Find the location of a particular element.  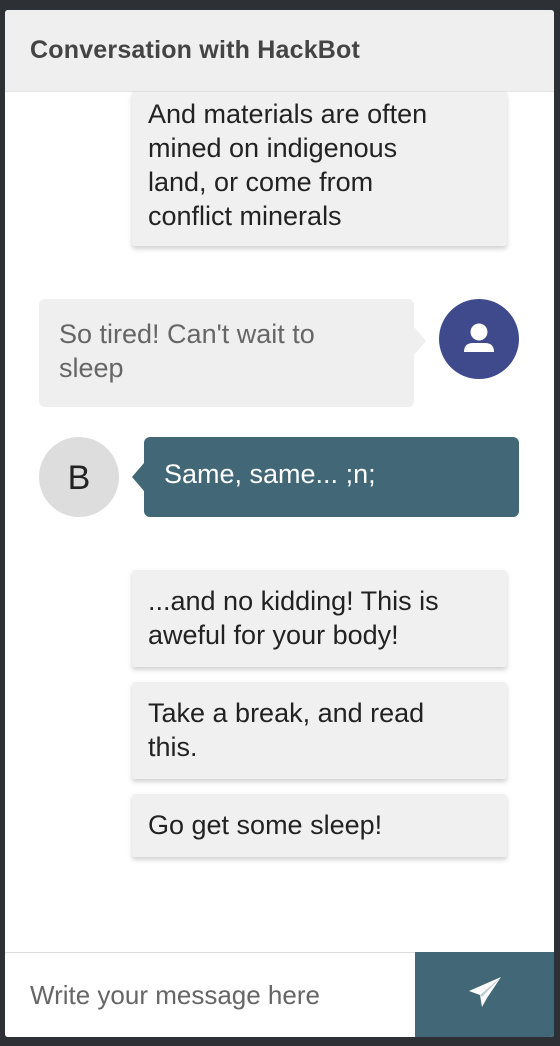

bot-message-card: Go get some sleep! is located at coordinates (319, 825).